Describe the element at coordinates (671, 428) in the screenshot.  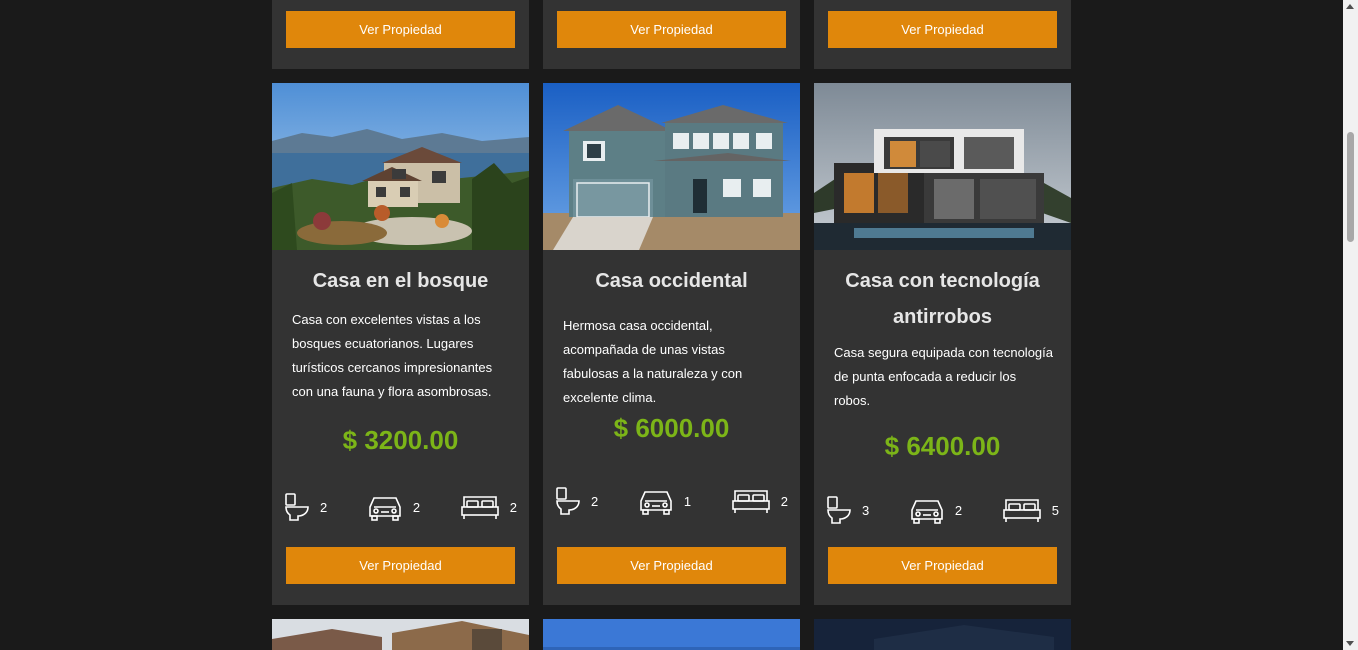
I see `property-price: $ 6000.00` at that location.